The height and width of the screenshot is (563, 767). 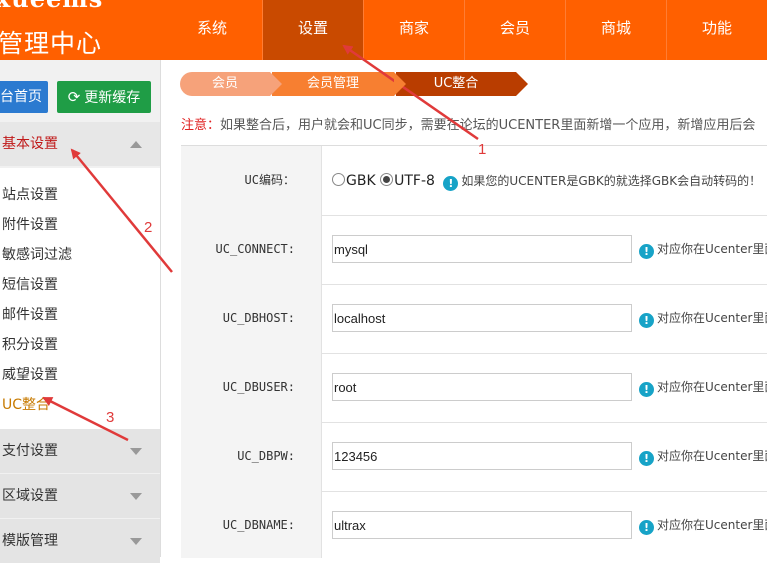 What do you see at coordinates (148, 227) in the screenshot?
I see `annotation-label-2: 2` at bounding box center [148, 227].